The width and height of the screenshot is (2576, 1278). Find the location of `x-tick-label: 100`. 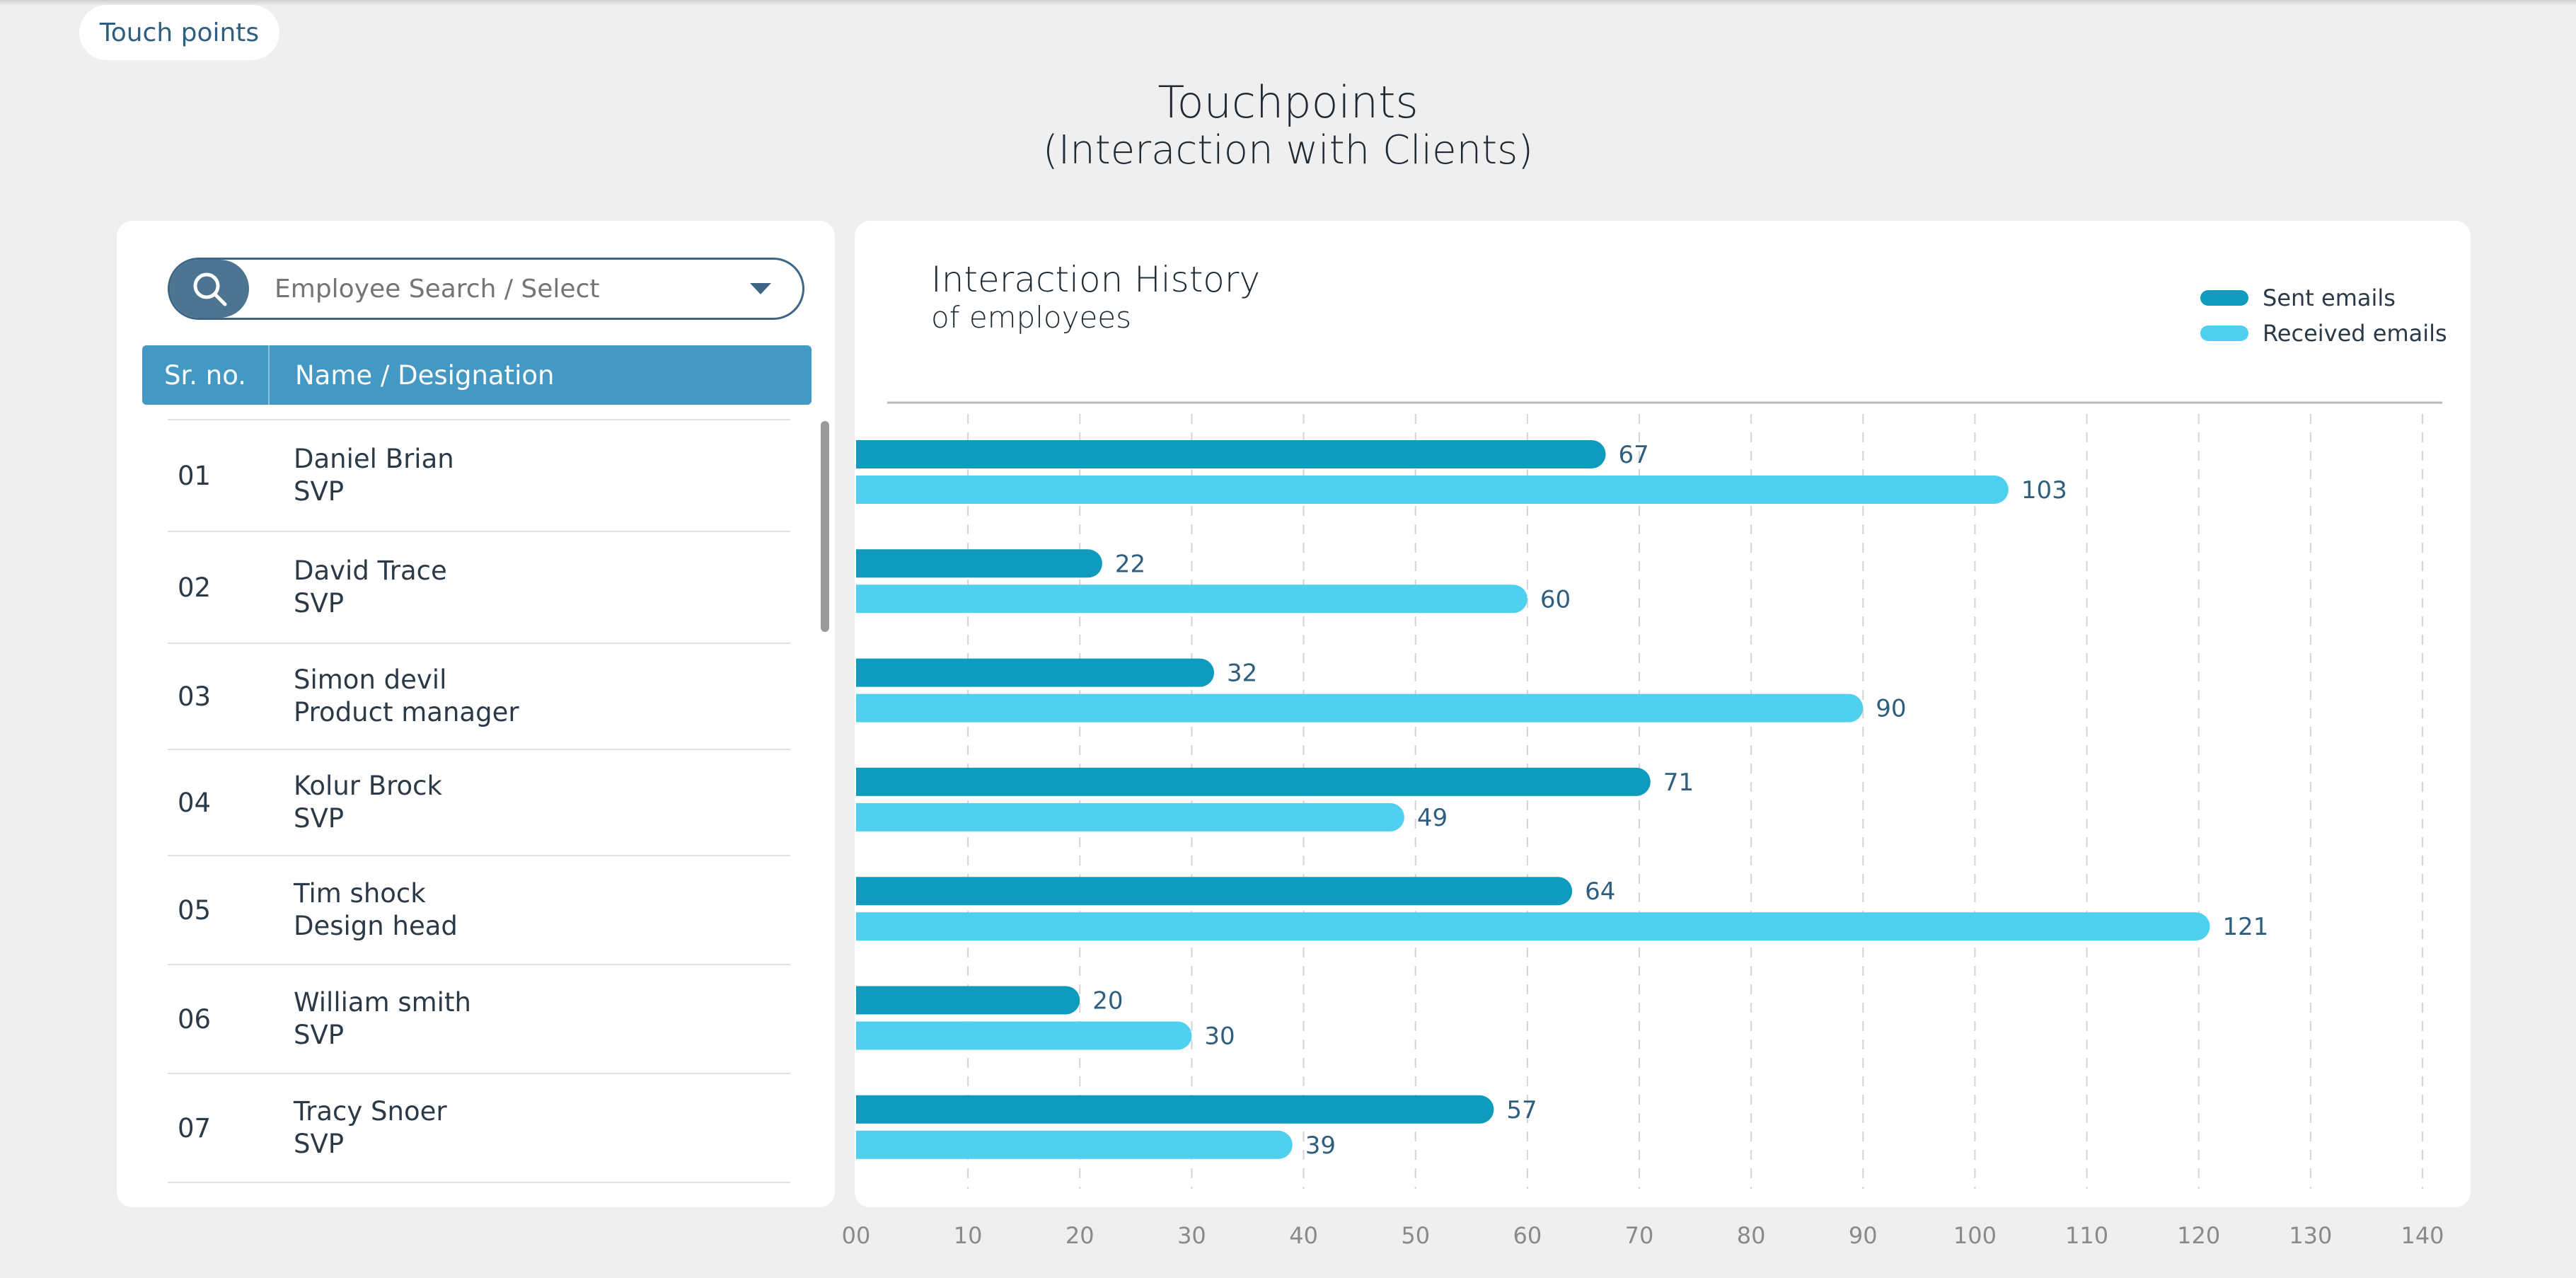

x-tick-label: 100 is located at coordinates (1975, 1235).